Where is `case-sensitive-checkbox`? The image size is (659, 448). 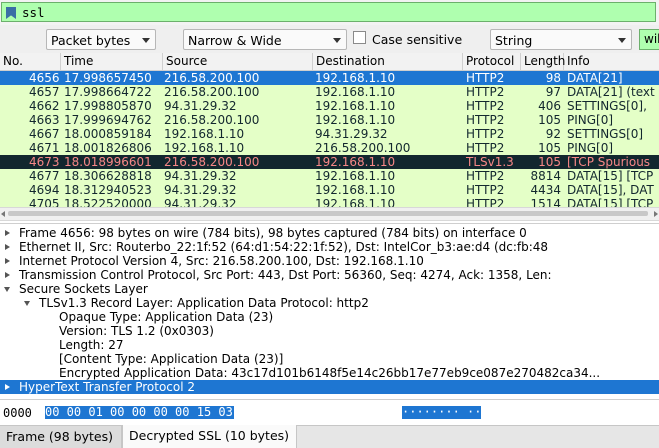 case-sensitive-checkbox is located at coordinates (359, 37).